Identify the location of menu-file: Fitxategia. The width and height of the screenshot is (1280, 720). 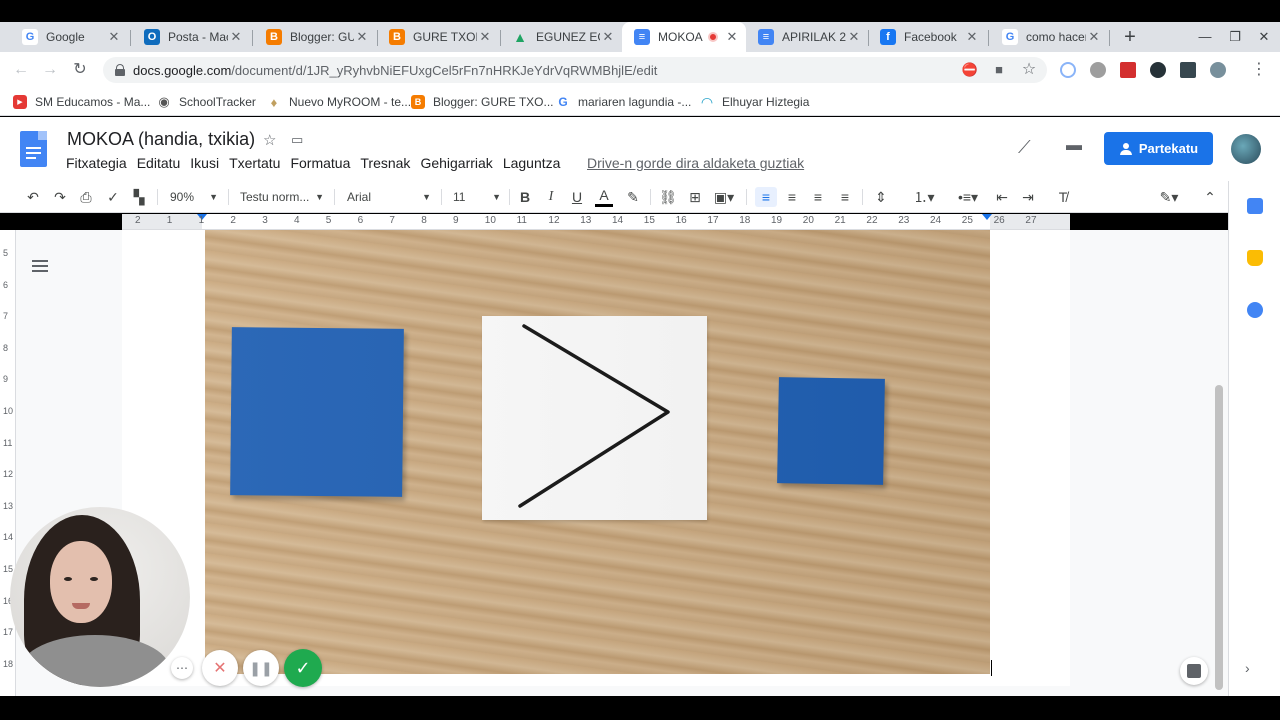
(96, 164).